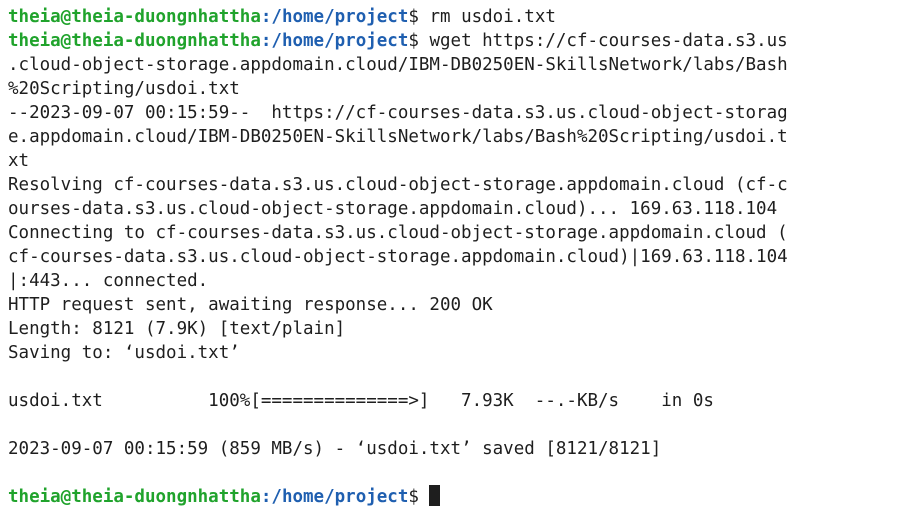 The image size is (898, 514). Describe the element at coordinates (124, 89) in the screenshot. I see `command-continuation: %20Scripting/usdoi.txt` at that location.